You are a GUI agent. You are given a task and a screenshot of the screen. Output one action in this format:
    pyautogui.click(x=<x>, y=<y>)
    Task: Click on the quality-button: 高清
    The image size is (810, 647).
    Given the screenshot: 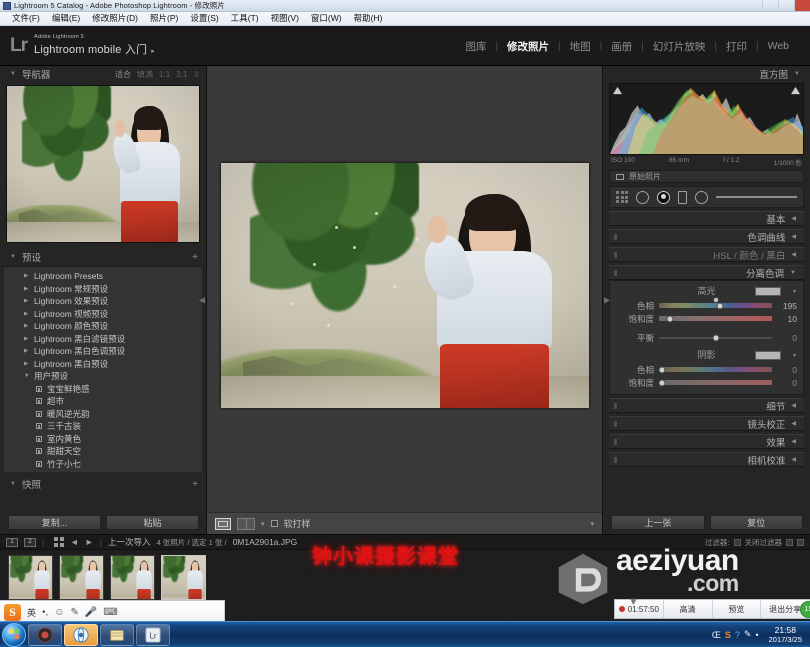 What is the action you would take?
    pyautogui.click(x=688, y=609)
    